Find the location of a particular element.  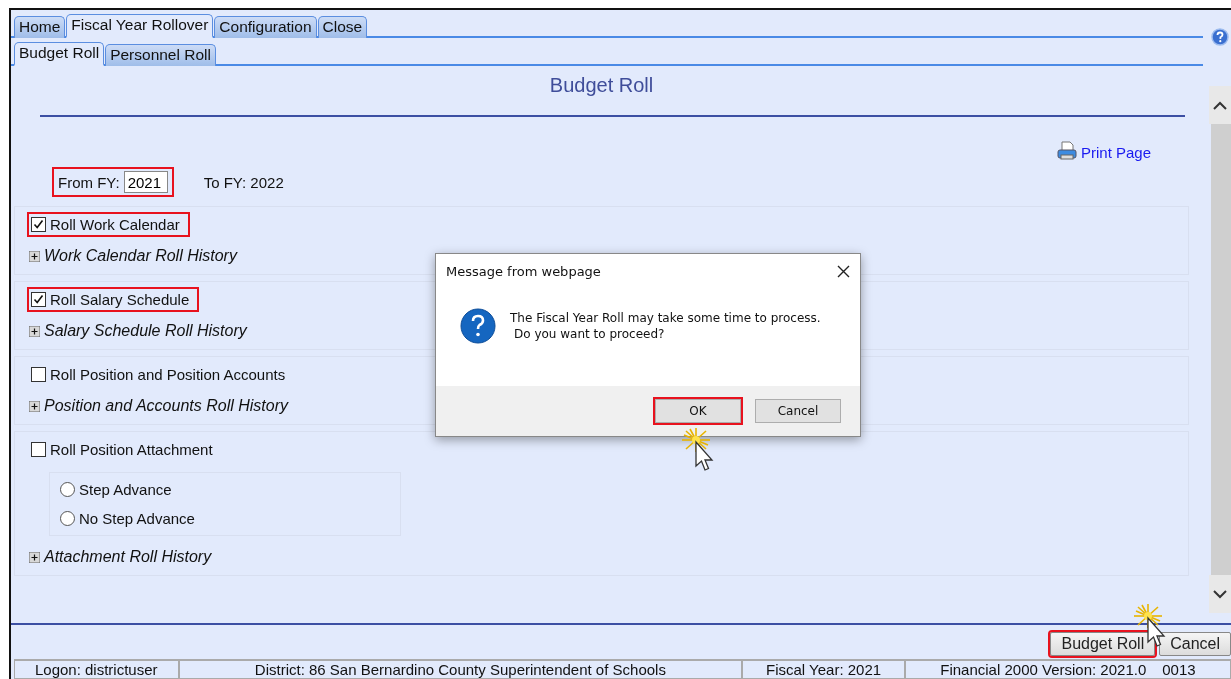

status-cell: Fiscal Year: 2021 is located at coordinates (823, 669).